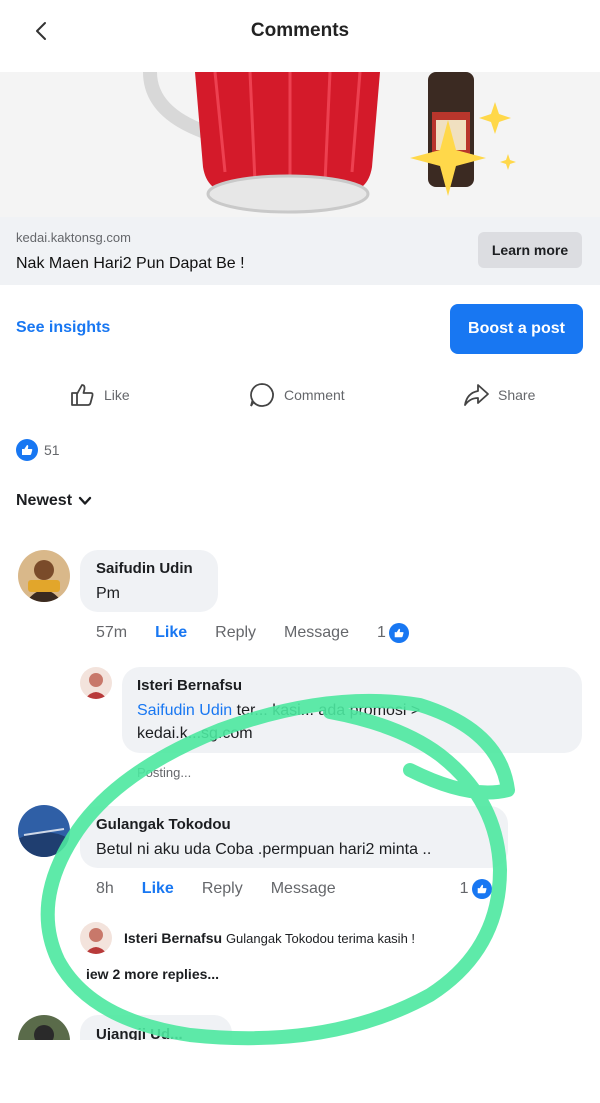 Image resolution: width=600 pixels, height=1103 pixels. I want to click on reaction-summary: 51, so click(38, 450).